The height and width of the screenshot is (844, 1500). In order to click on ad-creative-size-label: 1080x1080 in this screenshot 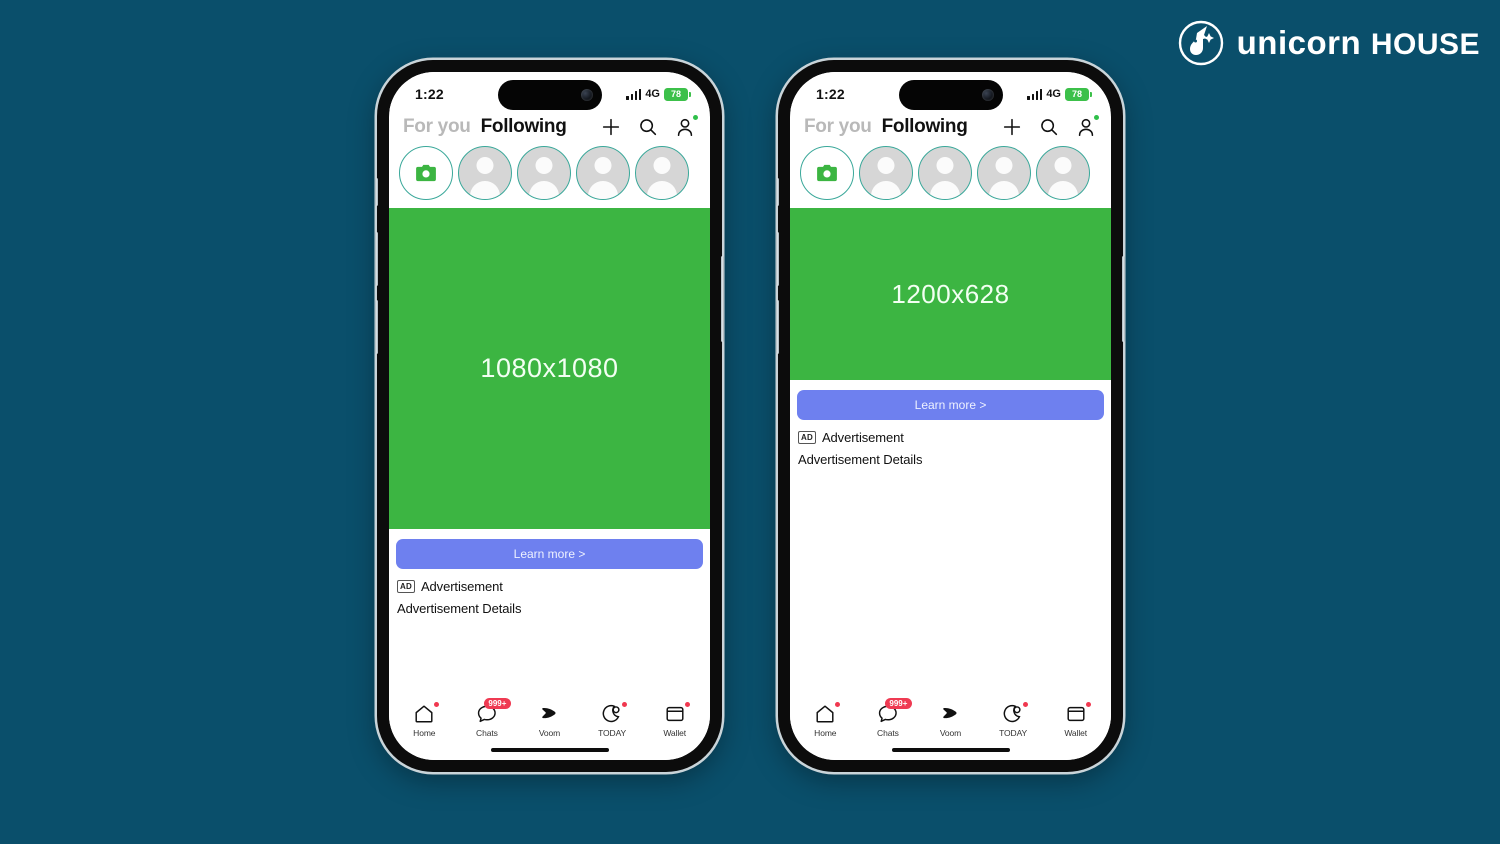, I will do `click(549, 368)`.